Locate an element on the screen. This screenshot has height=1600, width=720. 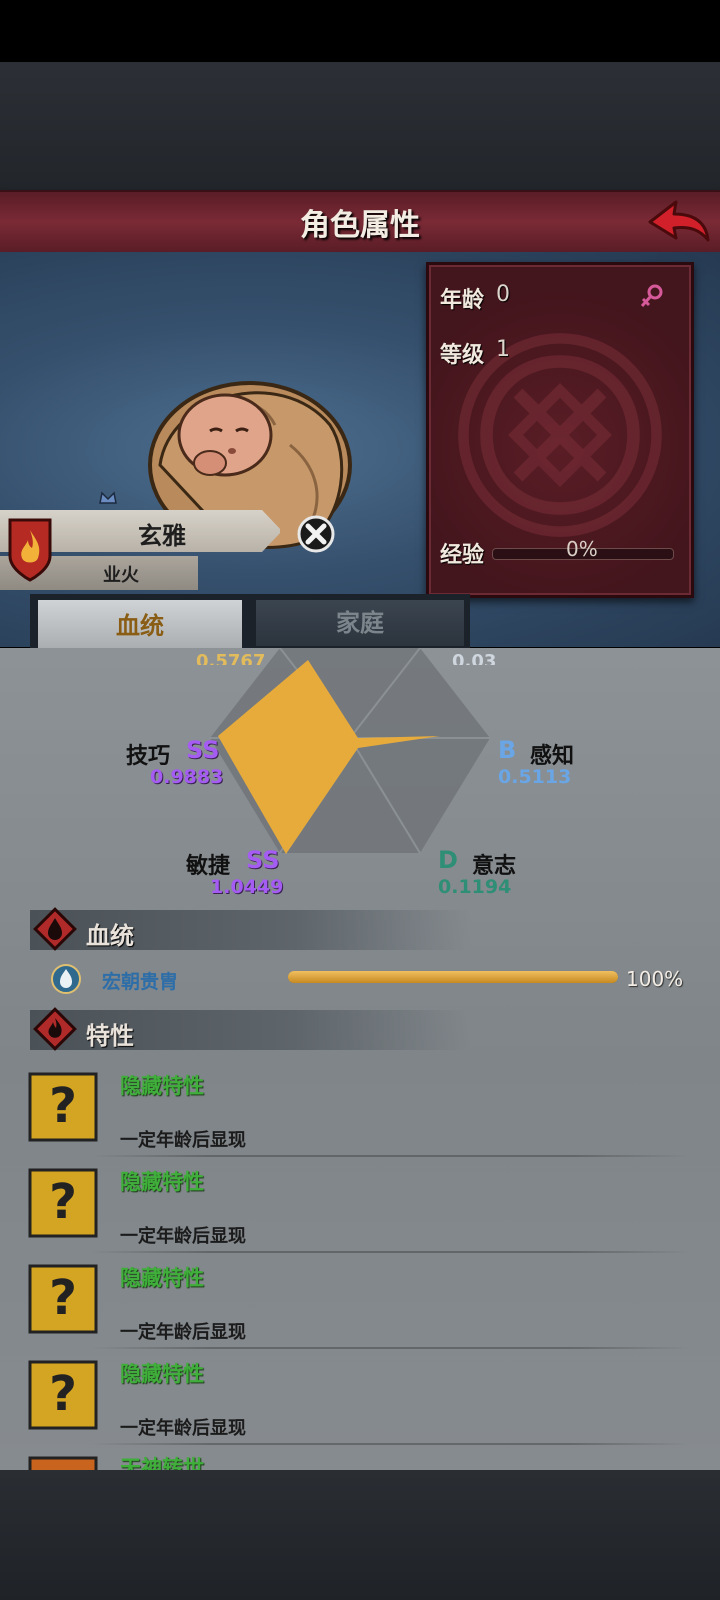
level-label: 等级 is located at coordinates (462, 355).